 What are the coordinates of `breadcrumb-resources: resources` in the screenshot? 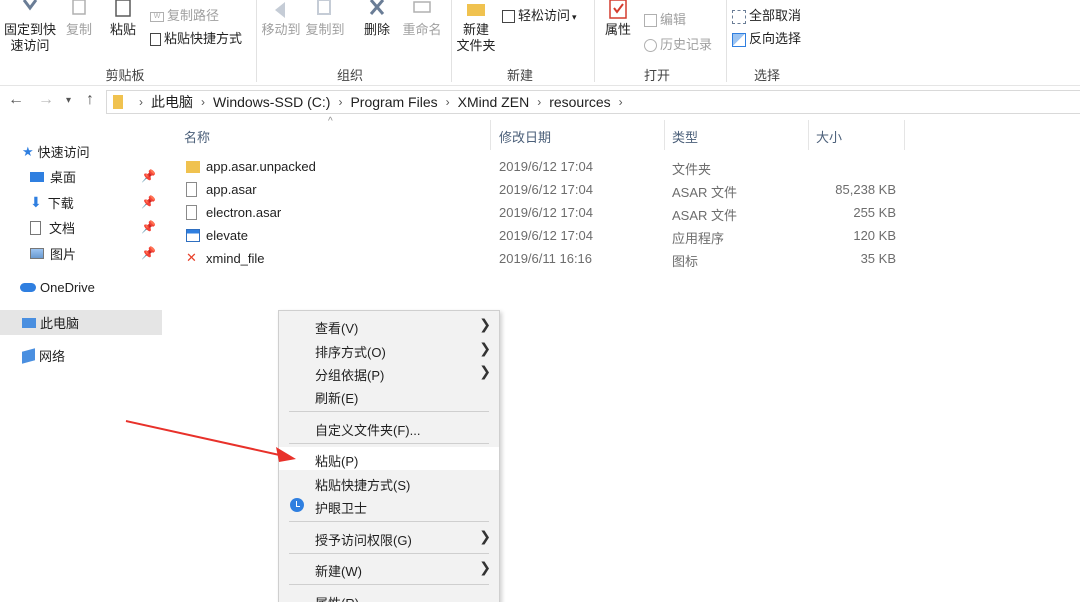 It's located at (579, 102).